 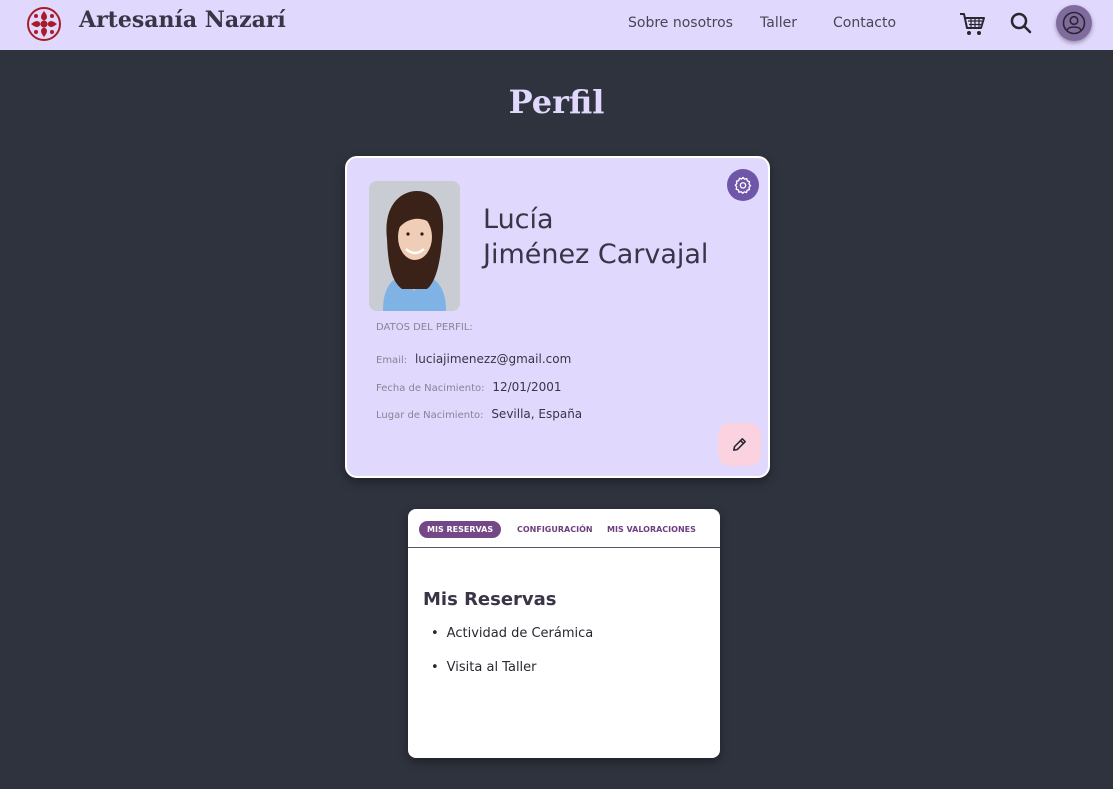 What do you see at coordinates (680, 23) in the screenshot?
I see `nav-link-sobre-nosotros: Sobre nosotros` at bounding box center [680, 23].